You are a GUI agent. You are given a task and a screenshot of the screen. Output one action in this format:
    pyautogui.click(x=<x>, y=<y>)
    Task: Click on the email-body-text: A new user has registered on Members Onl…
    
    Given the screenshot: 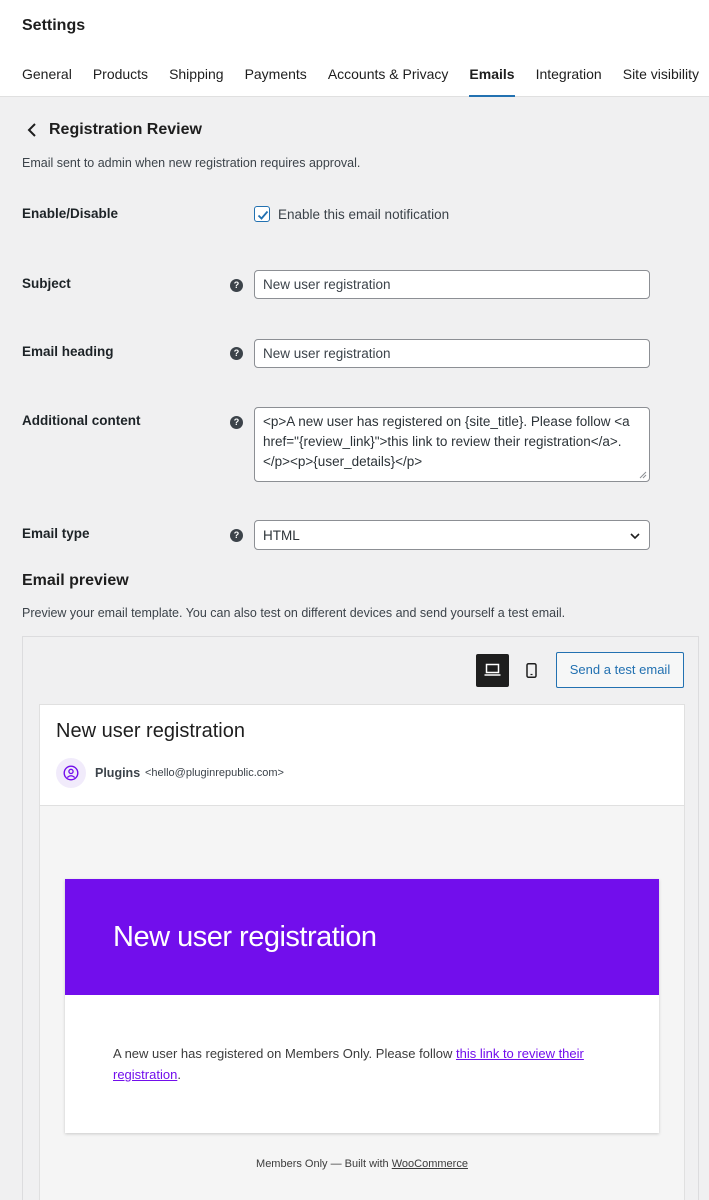 What is the action you would take?
    pyautogui.click(x=363, y=1064)
    